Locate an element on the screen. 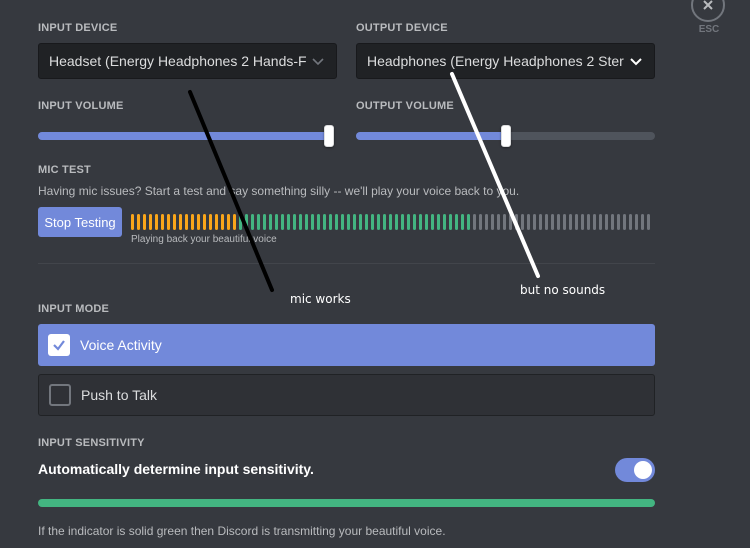  annotation-no-sounds: but no sounds is located at coordinates (563, 290).